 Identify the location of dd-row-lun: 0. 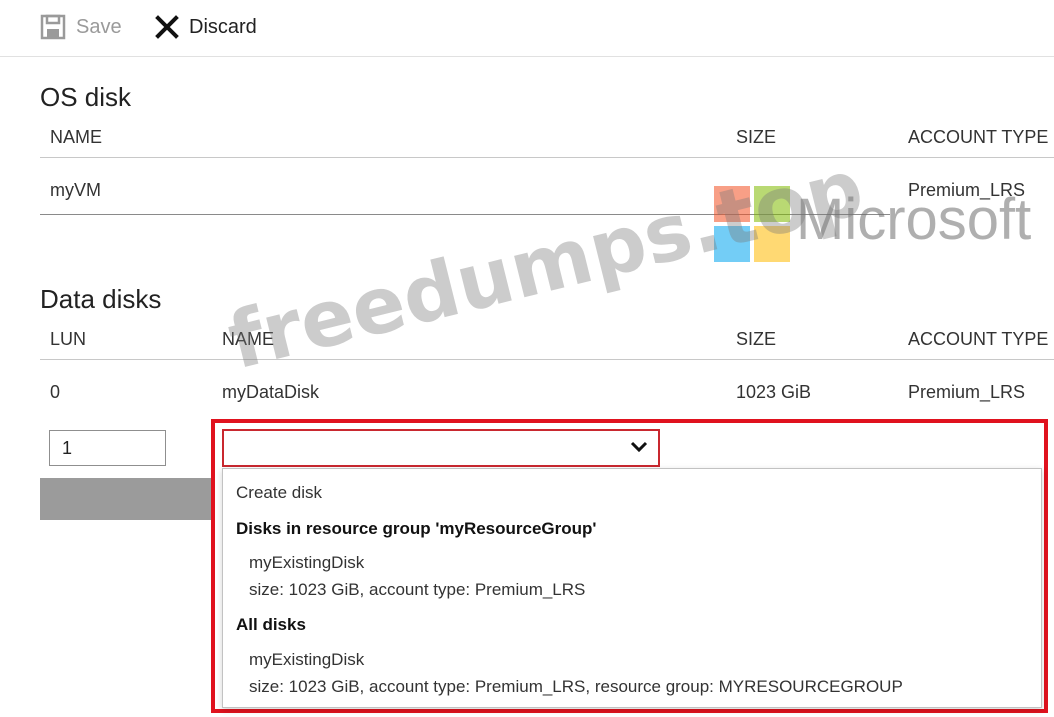
(55, 392).